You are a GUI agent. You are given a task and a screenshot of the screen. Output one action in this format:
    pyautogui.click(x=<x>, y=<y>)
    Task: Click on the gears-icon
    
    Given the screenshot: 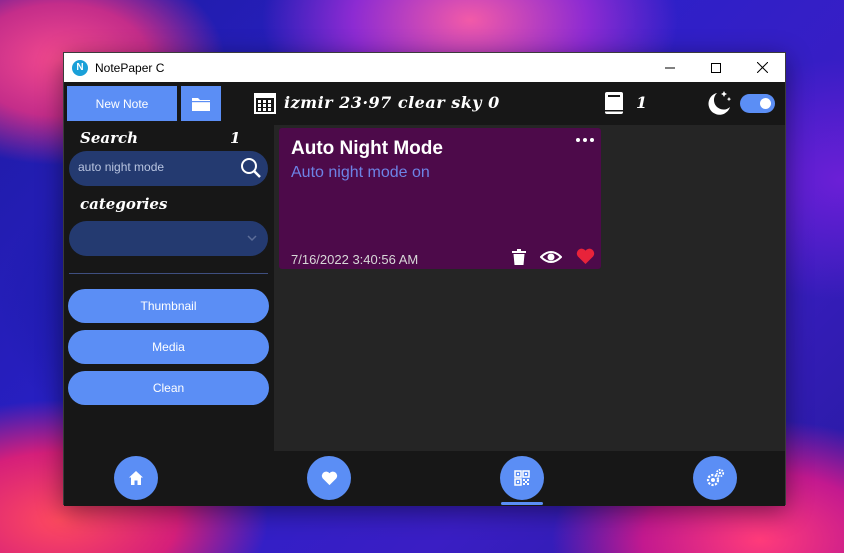 What is the action you would take?
    pyautogui.click(x=715, y=477)
    